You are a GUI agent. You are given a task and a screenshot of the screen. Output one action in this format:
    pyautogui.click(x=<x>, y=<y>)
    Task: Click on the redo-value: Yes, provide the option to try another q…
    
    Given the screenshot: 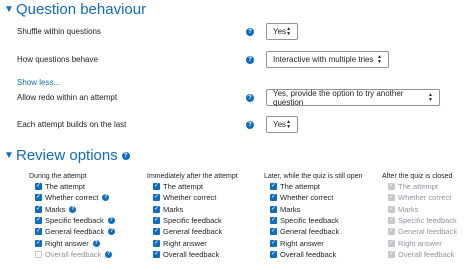 What is the action you would take?
    pyautogui.click(x=338, y=97)
    